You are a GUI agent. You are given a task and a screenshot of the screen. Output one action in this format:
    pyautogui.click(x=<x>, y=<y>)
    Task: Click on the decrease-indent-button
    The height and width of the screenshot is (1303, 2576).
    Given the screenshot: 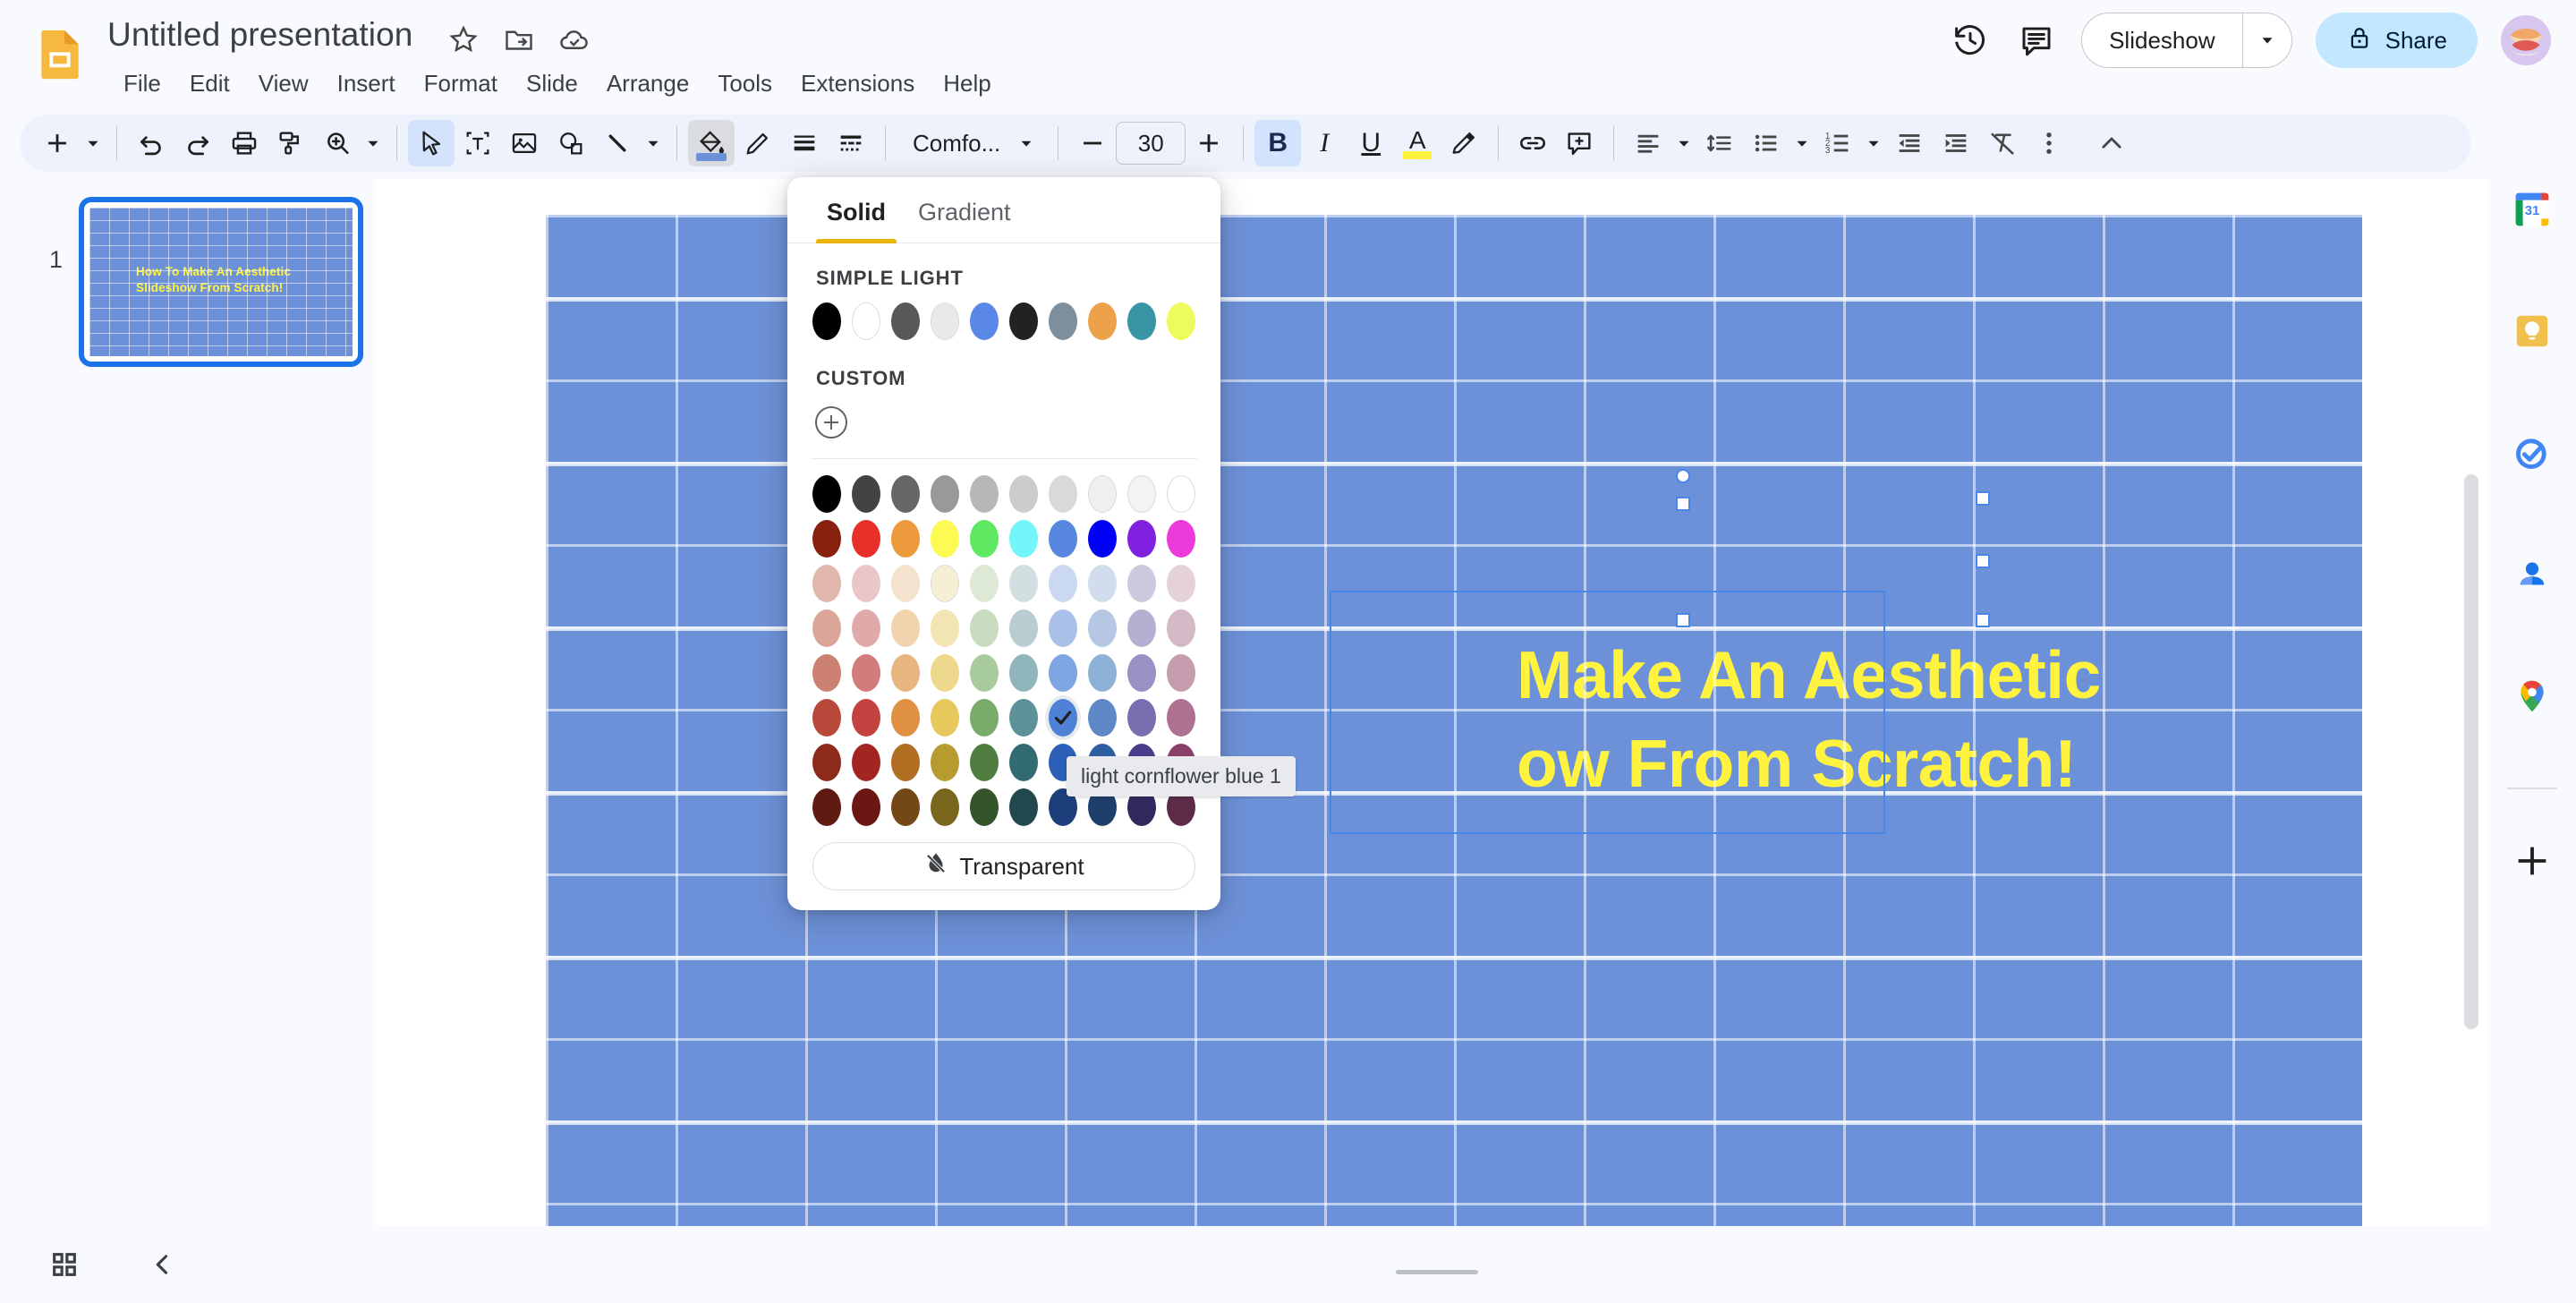 What is the action you would take?
    pyautogui.click(x=1910, y=143)
    